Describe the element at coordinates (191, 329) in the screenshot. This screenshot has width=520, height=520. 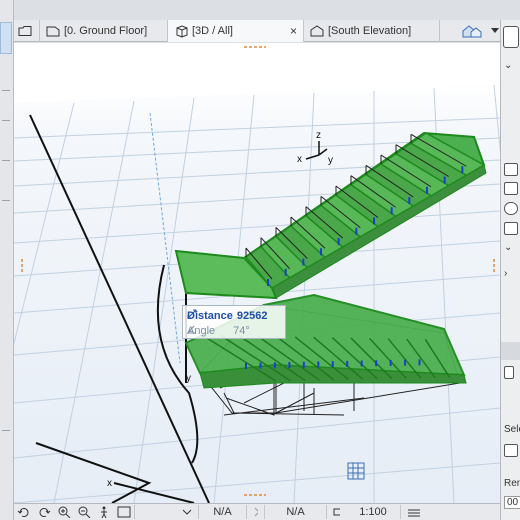
I see `angle-icon` at that location.